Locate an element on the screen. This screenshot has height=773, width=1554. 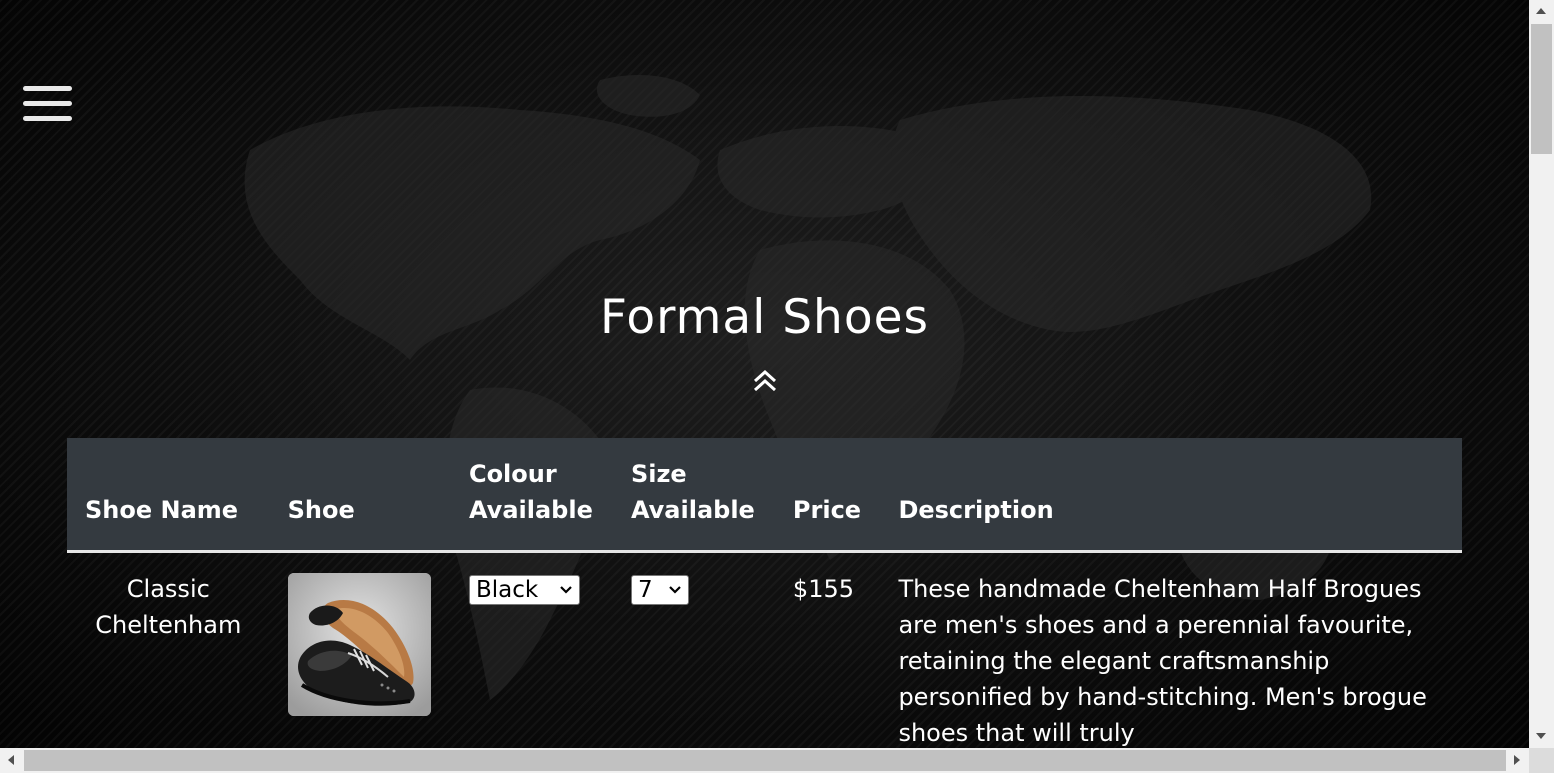
shoe-image is located at coordinates (359, 644).